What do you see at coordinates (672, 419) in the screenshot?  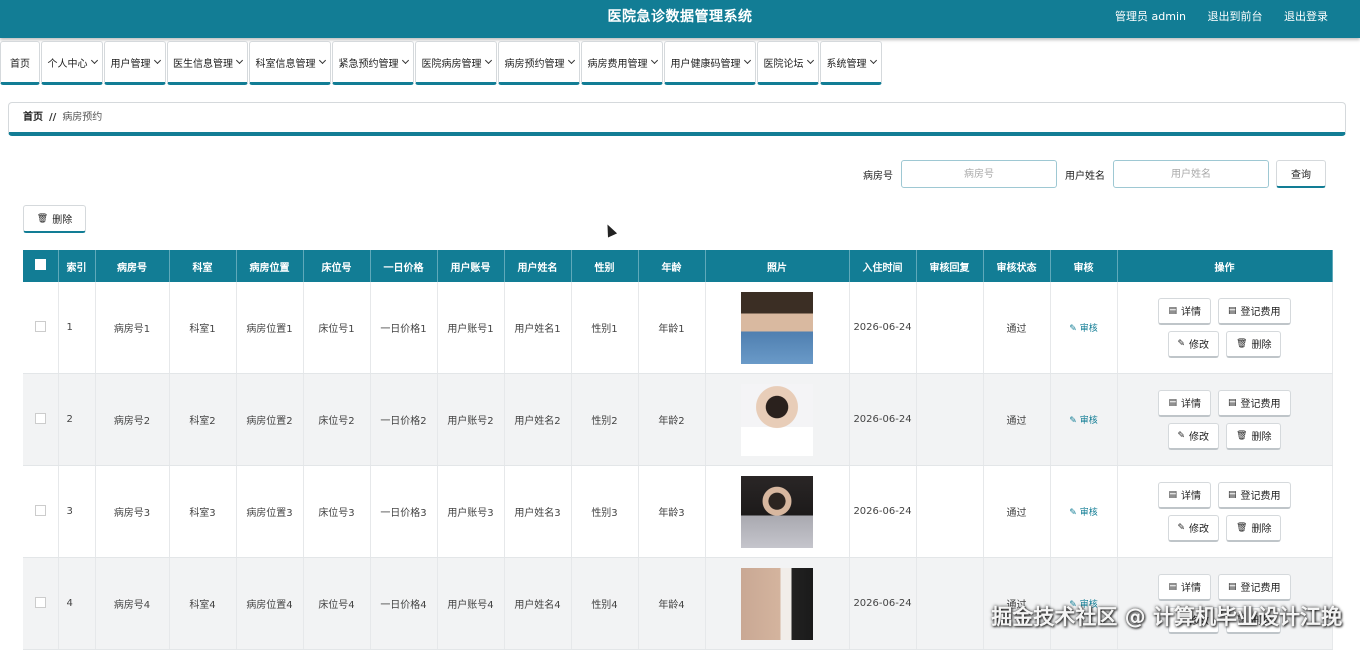 I see `cell-age: 年龄2` at bounding box center [672, 419].